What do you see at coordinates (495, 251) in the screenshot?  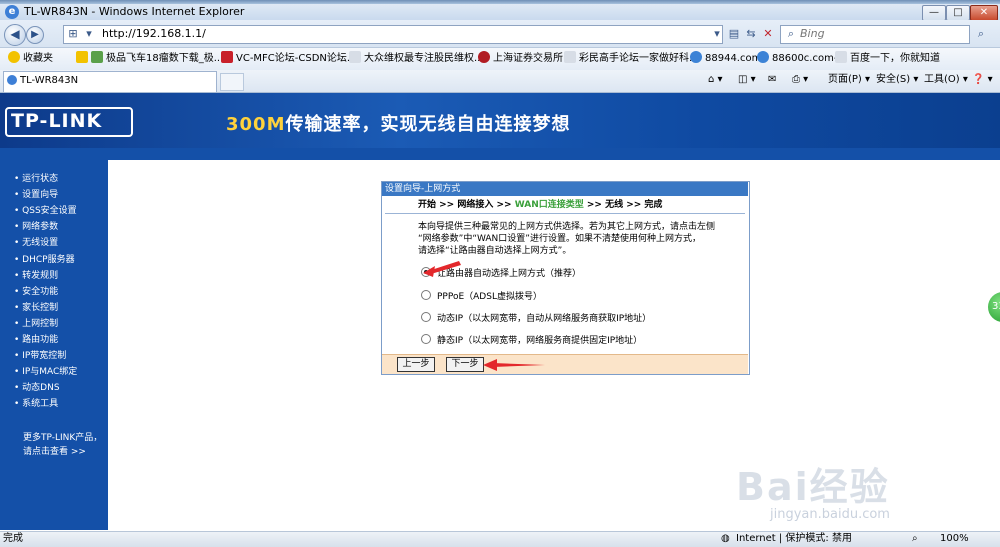 I see `wizard-desc-3: 请选择“让路由器自动选择上网方式”。` at bounding box center [495, 251].